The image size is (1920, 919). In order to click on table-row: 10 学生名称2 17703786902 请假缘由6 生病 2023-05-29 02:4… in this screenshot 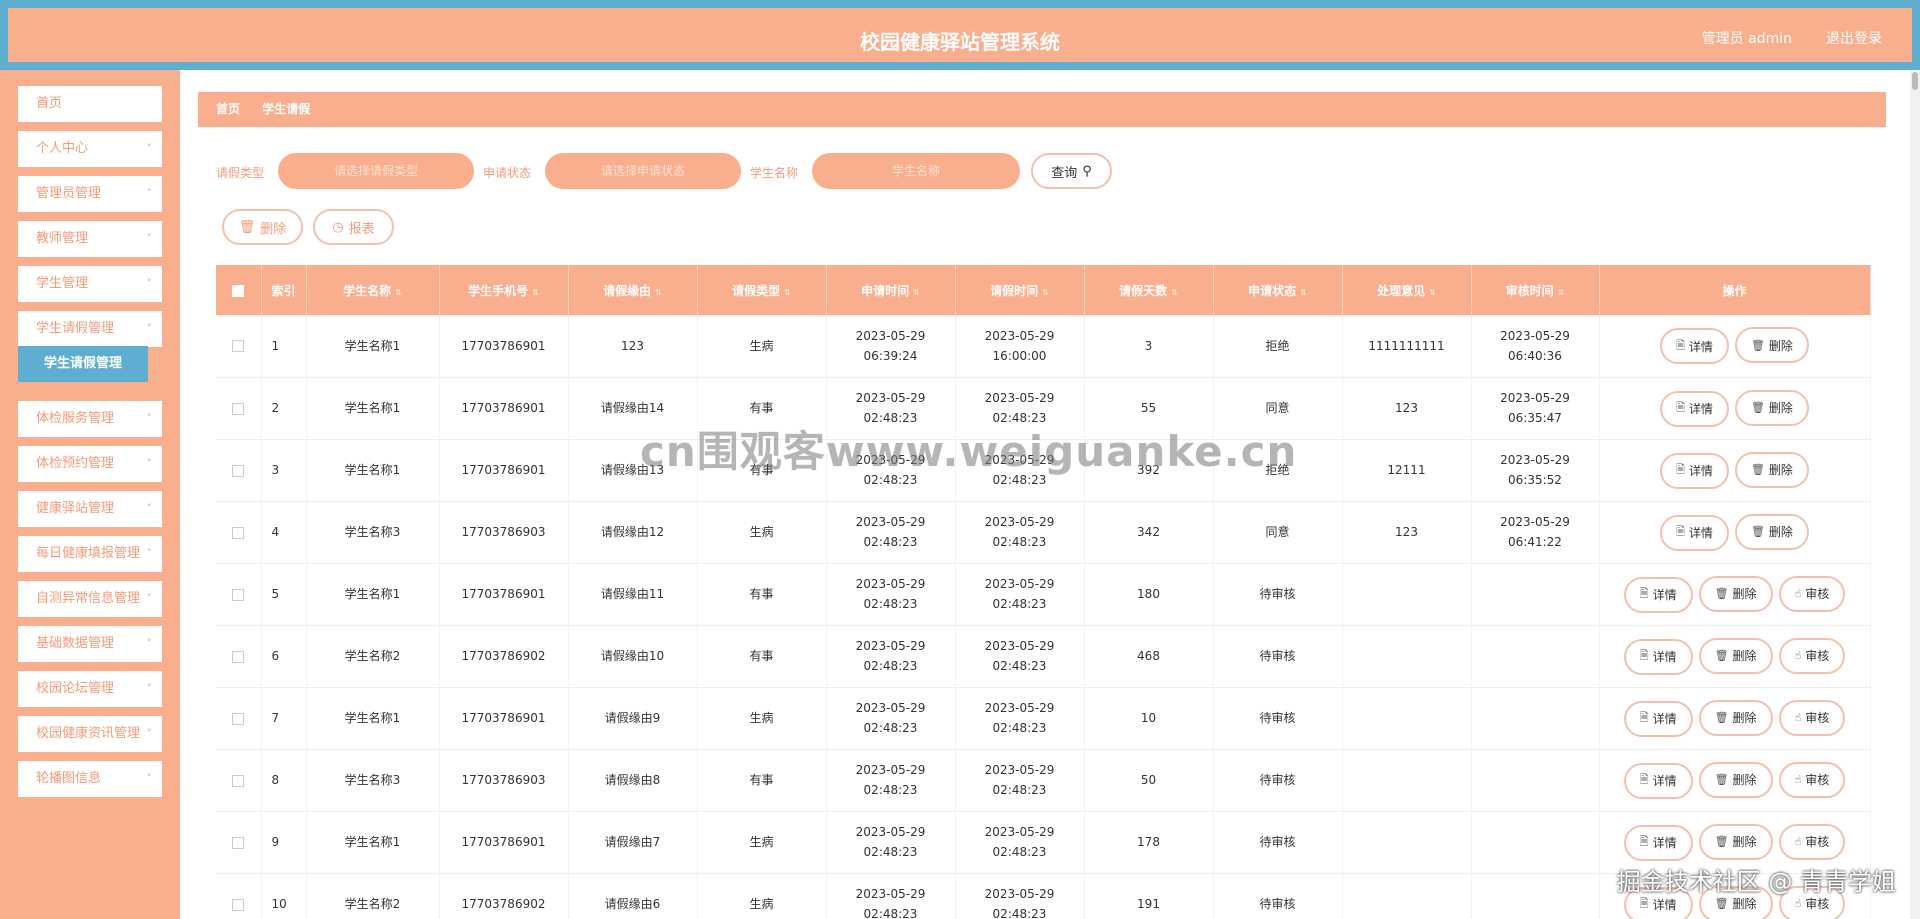, I will do `click(1043, 896)`.